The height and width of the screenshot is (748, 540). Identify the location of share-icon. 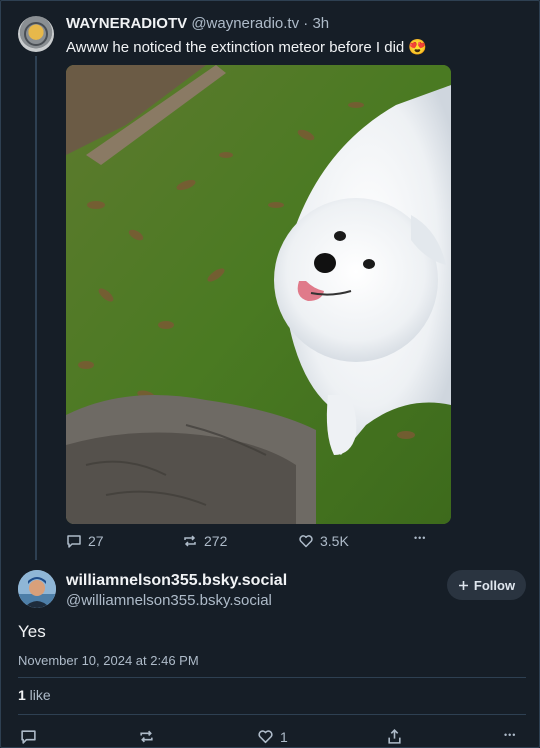
(394, 736).